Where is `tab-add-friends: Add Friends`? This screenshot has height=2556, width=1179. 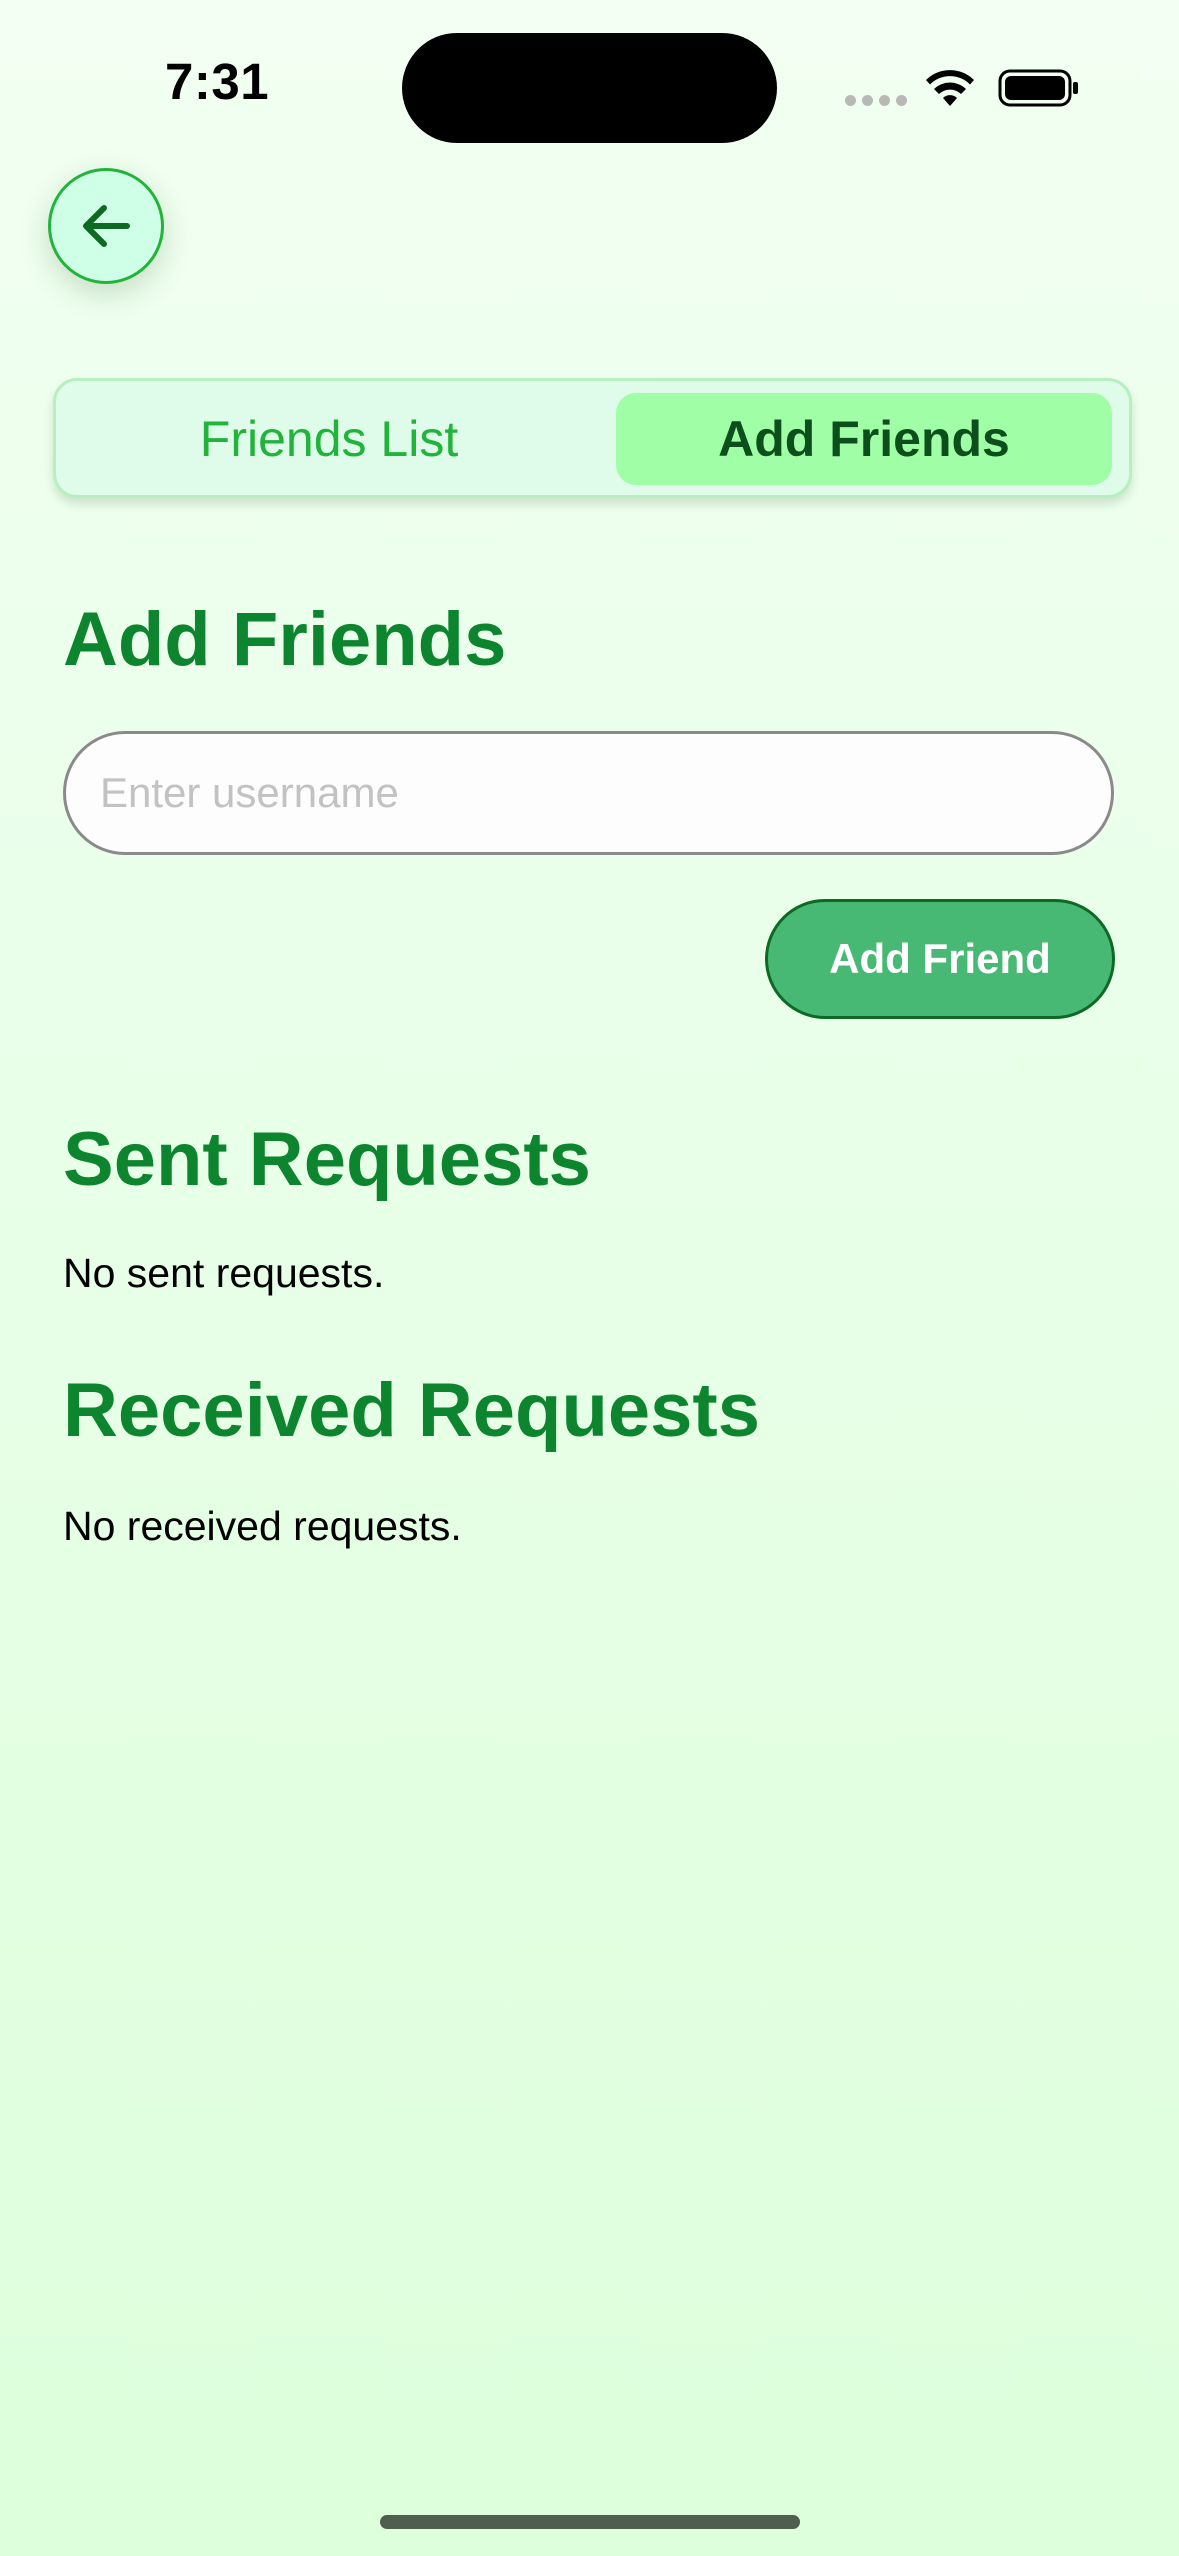
tab-add-friends: Add Friends is located at coordinates (864, 439).